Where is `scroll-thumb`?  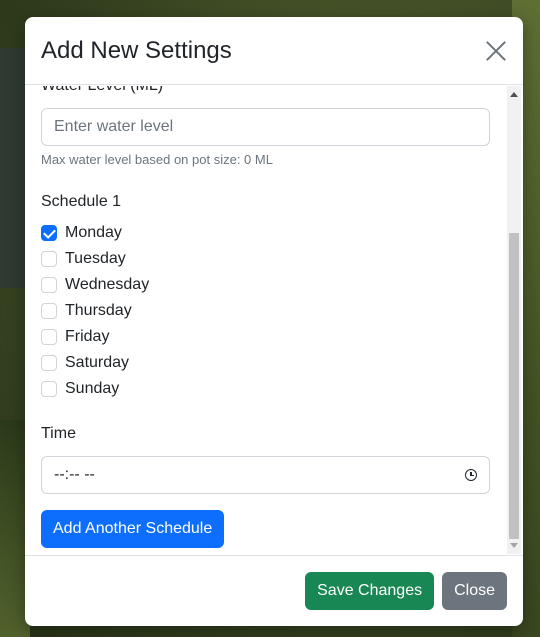
scroll-thumb is located at coordinates (514, 386).